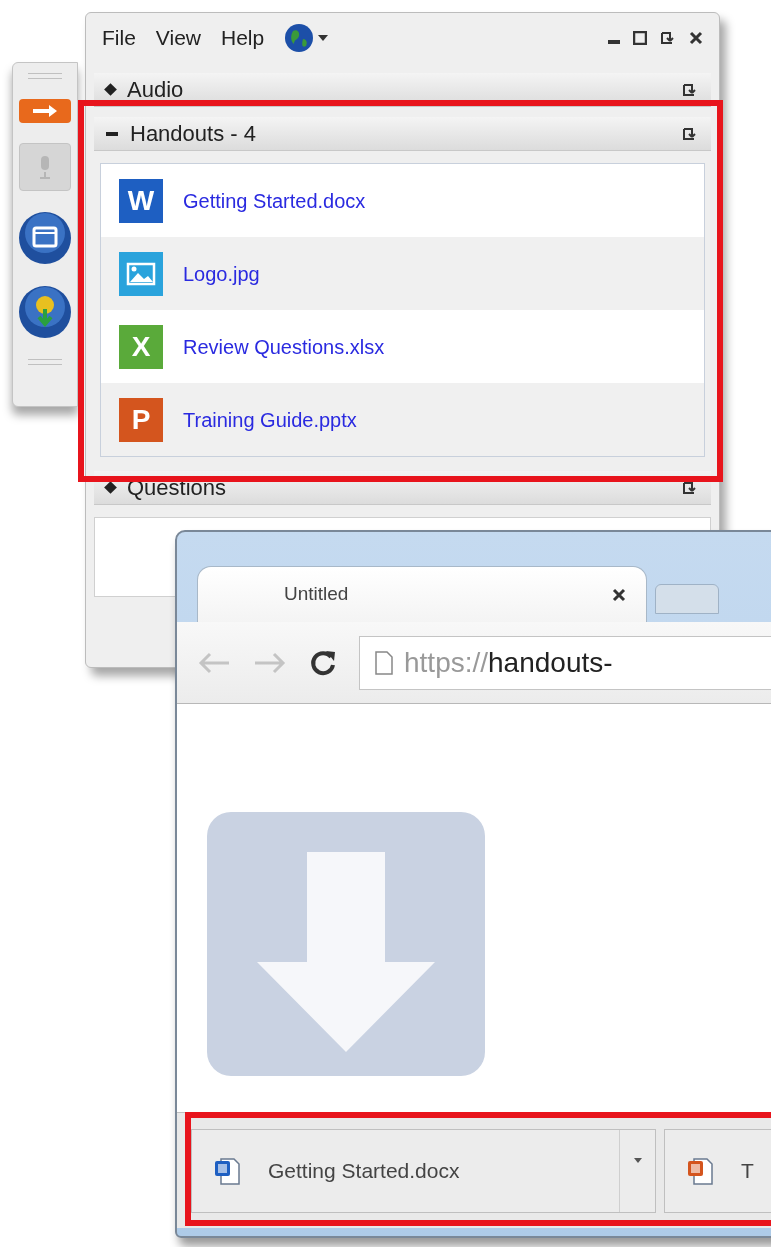 The image size is (771, 1247). I want to click on file-link: Training Guide.pptx, so click(270, 419).